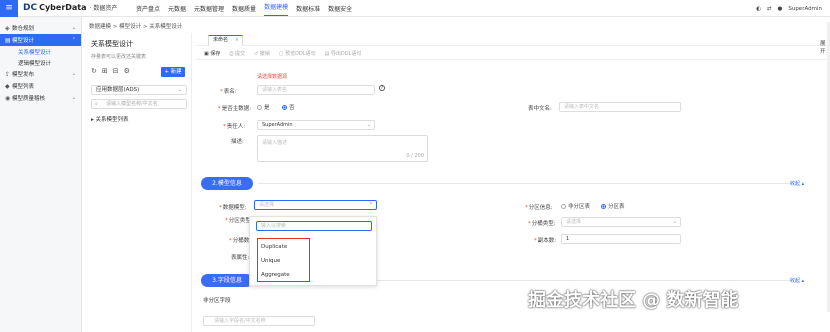 The width and height of the screenshot is (830, 332). Describe the element at coordinates (8, 40) in the screenshot. I see `model-design-icon: ▤` at that location.